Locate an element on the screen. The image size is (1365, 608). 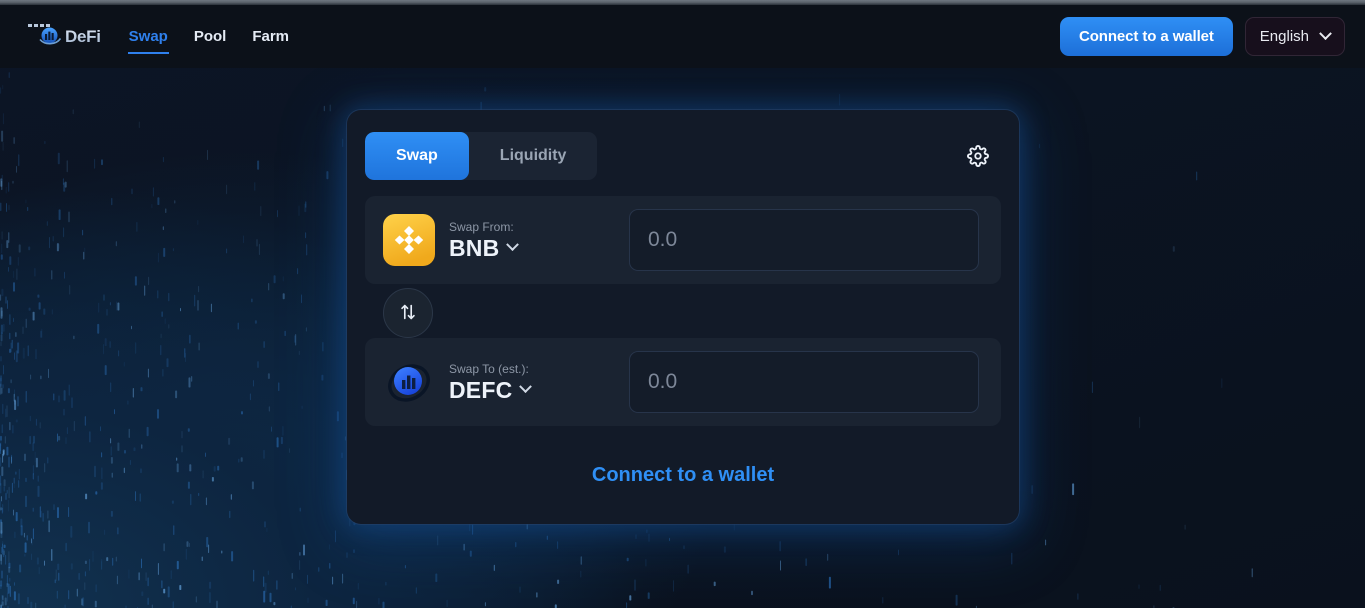
card-header: Swap Liquidity is located at coordinates (683, 156).